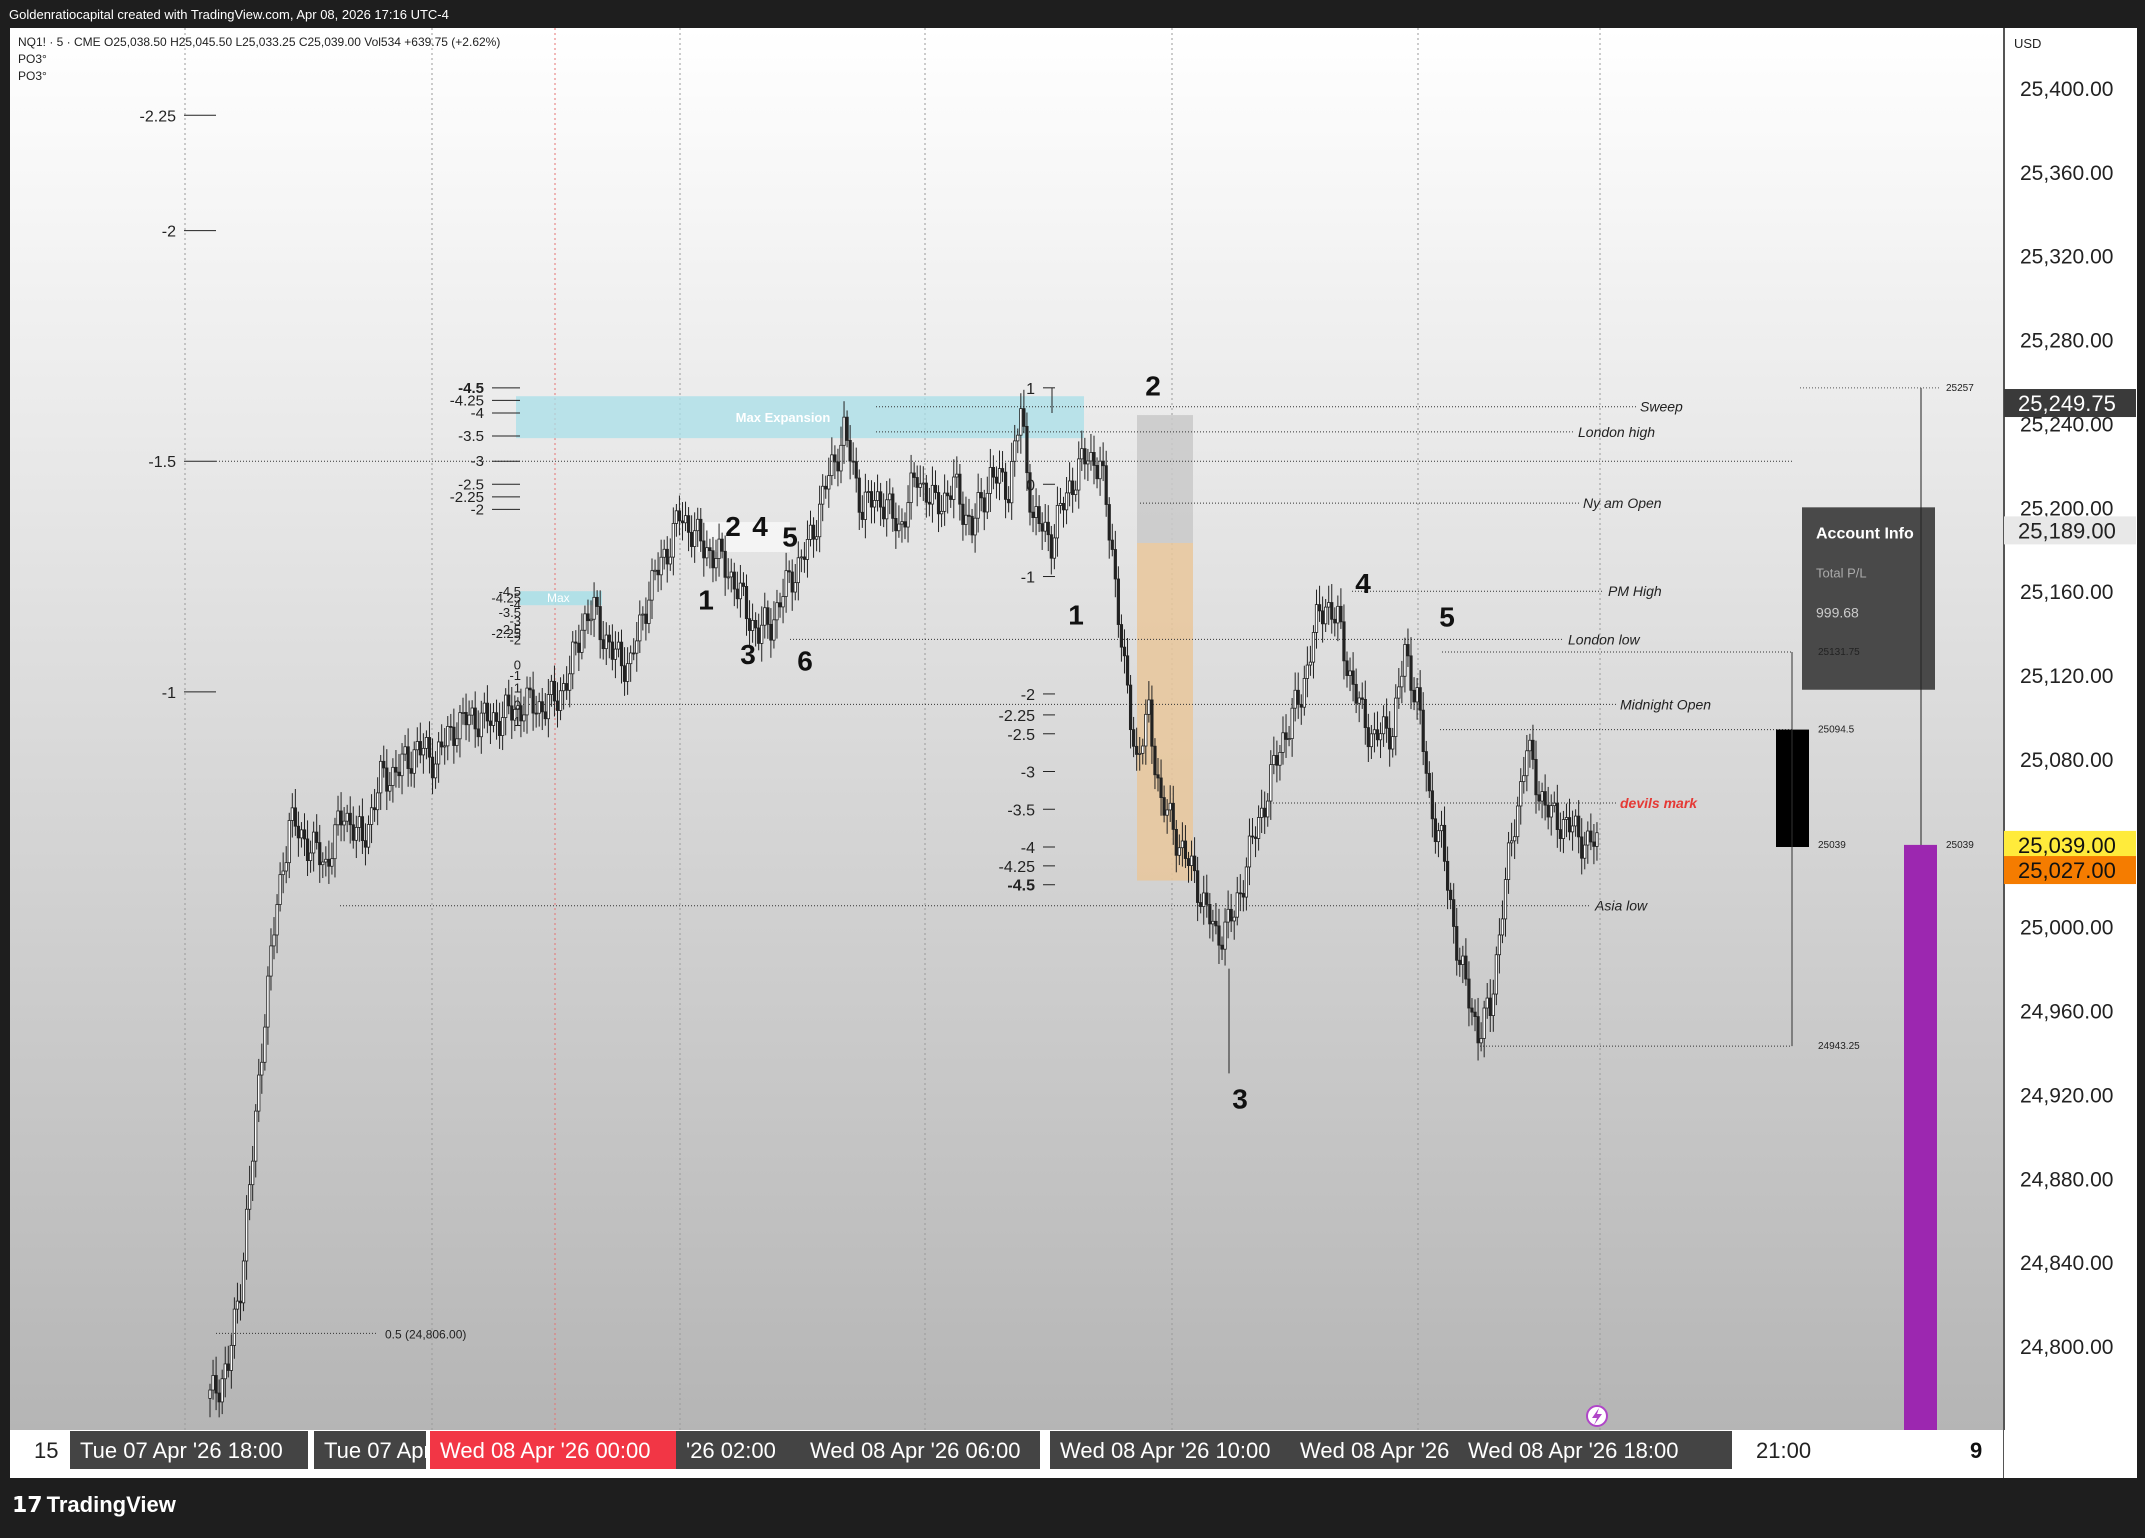 The image size is (2145, 1538). I want to click on fib-label: -3, so click(1028, 773).